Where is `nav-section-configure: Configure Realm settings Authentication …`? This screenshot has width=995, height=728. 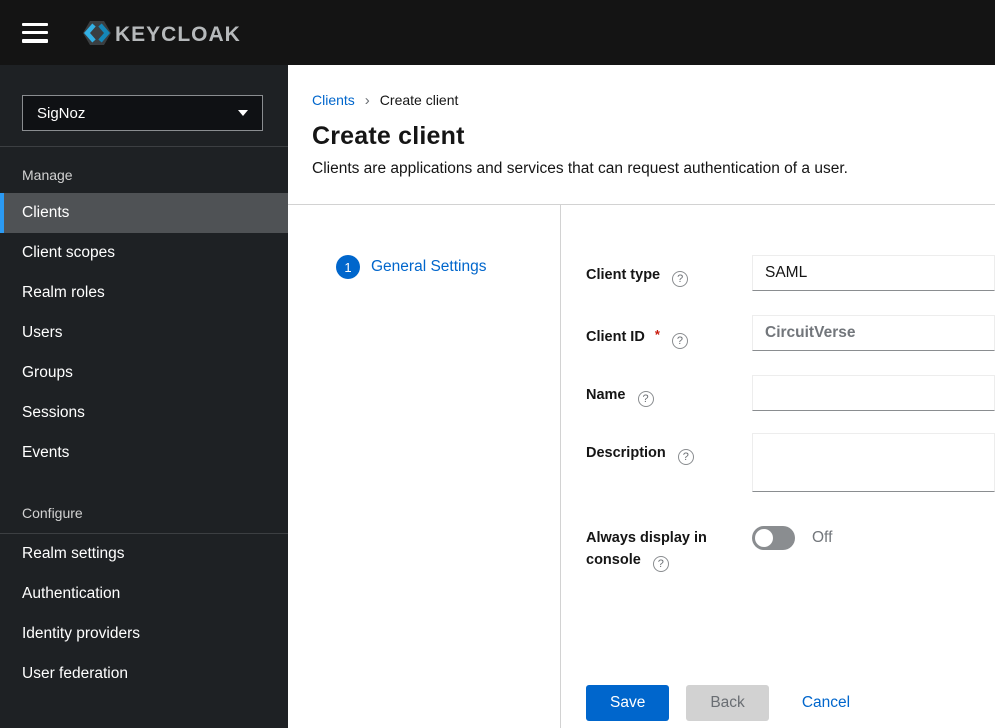 nav-section-configure: Configure Realm settings Authentication … is located at coordinates (144, 599).